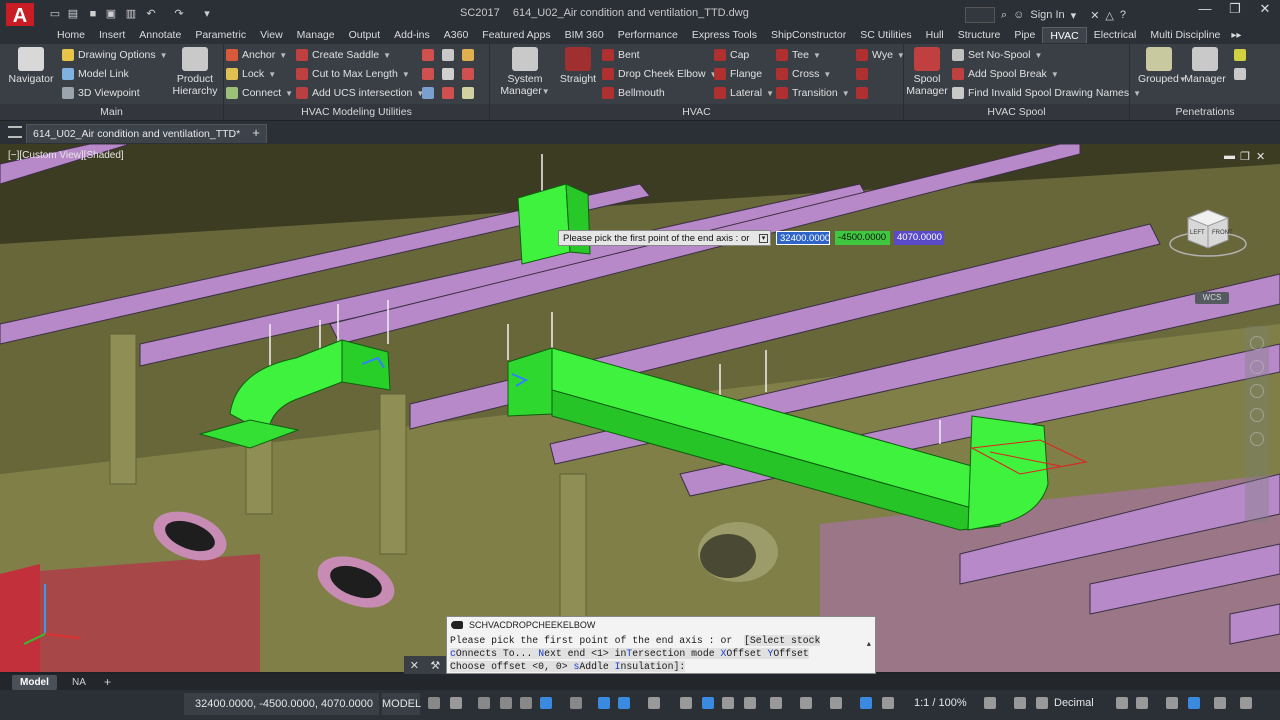  What do you see at coordinates (34, 682) in the screenshot?
I see `model-tab: Model` at bounding box center [34, 682].